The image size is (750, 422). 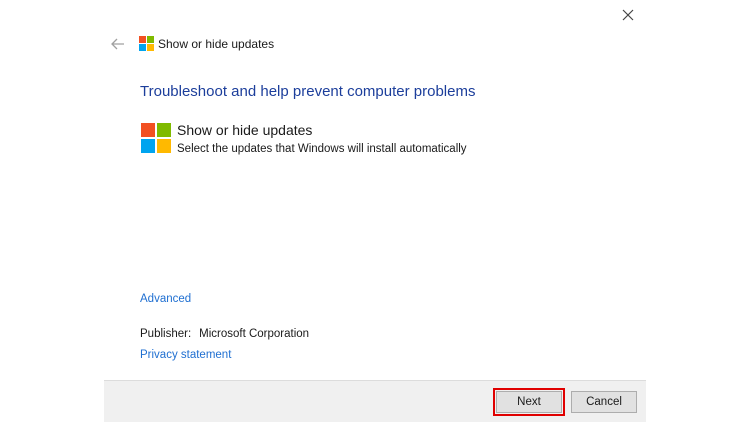 I want to click on back-arrow-icon, so click(x=117, y=44).